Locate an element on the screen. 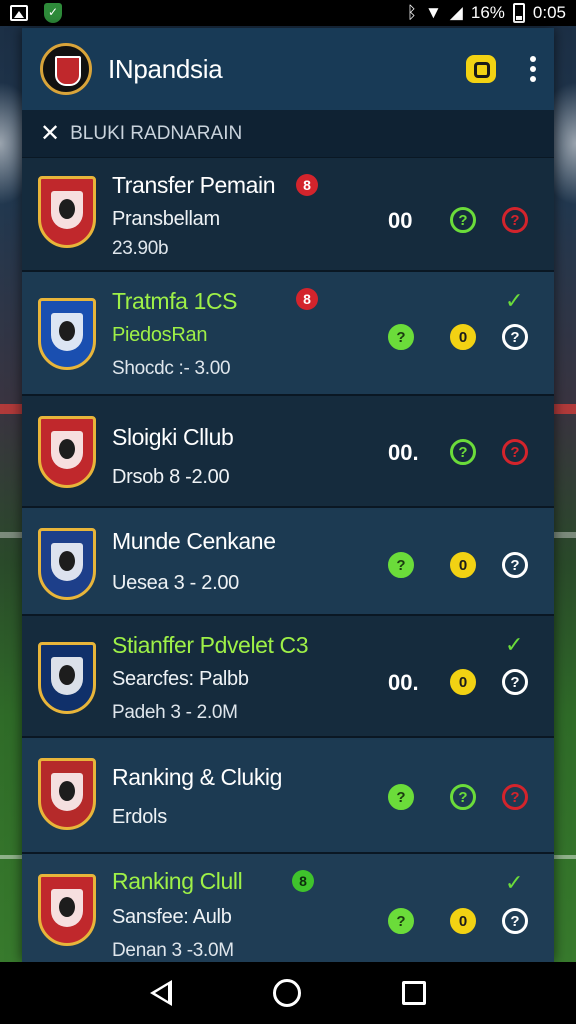 The height and width of the screenshot is (1024, 576). row-subtitle: Drsob 8 -2.00 is located at coordinates (171, 477).